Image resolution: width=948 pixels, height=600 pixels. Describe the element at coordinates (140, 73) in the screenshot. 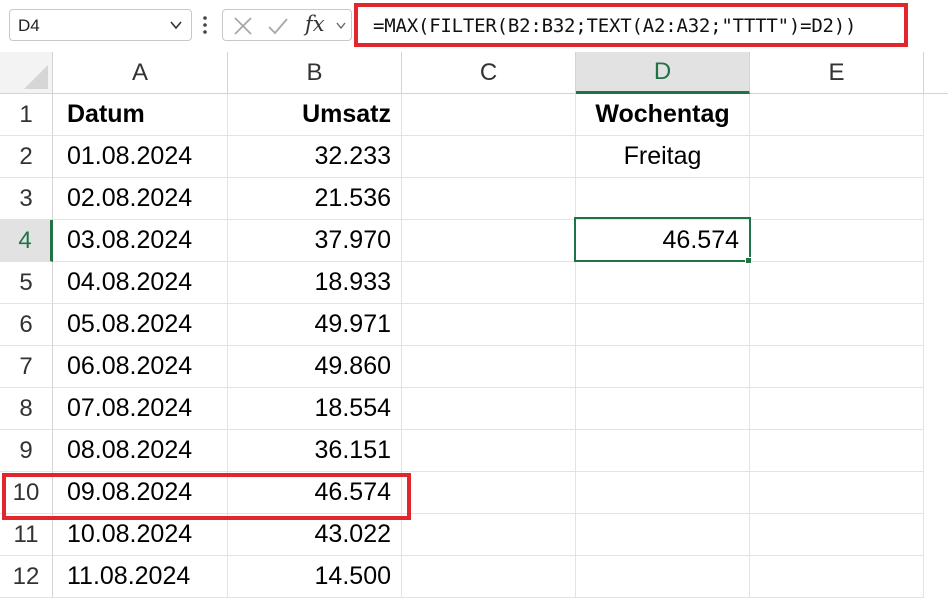

I see `column-header-a: A` at that location.